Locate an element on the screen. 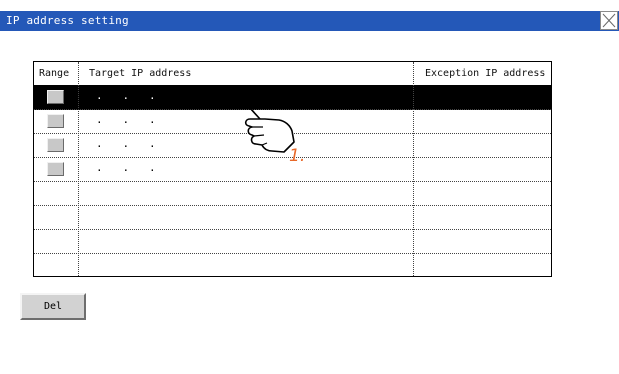 The width and height of the screenshot is (619, 374). window-title: IP address setting is located at coordinates (67, 20).